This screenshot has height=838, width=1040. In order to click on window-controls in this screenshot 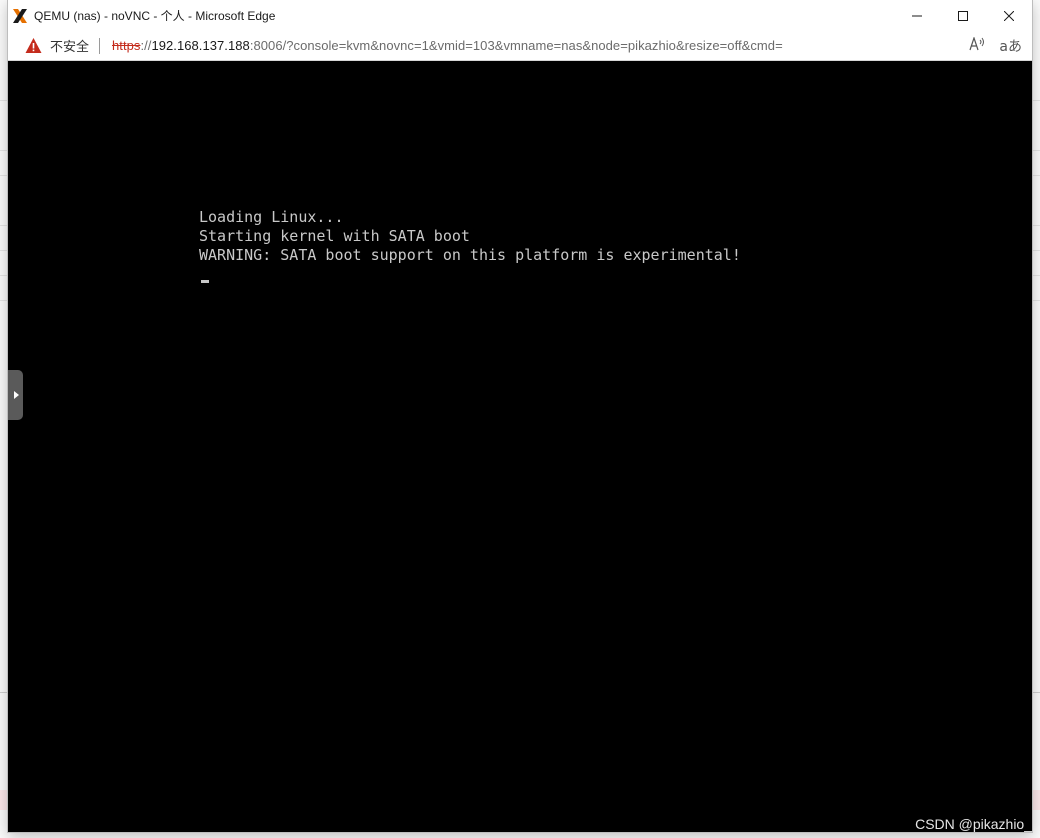, I will do `click(963, 15)`.